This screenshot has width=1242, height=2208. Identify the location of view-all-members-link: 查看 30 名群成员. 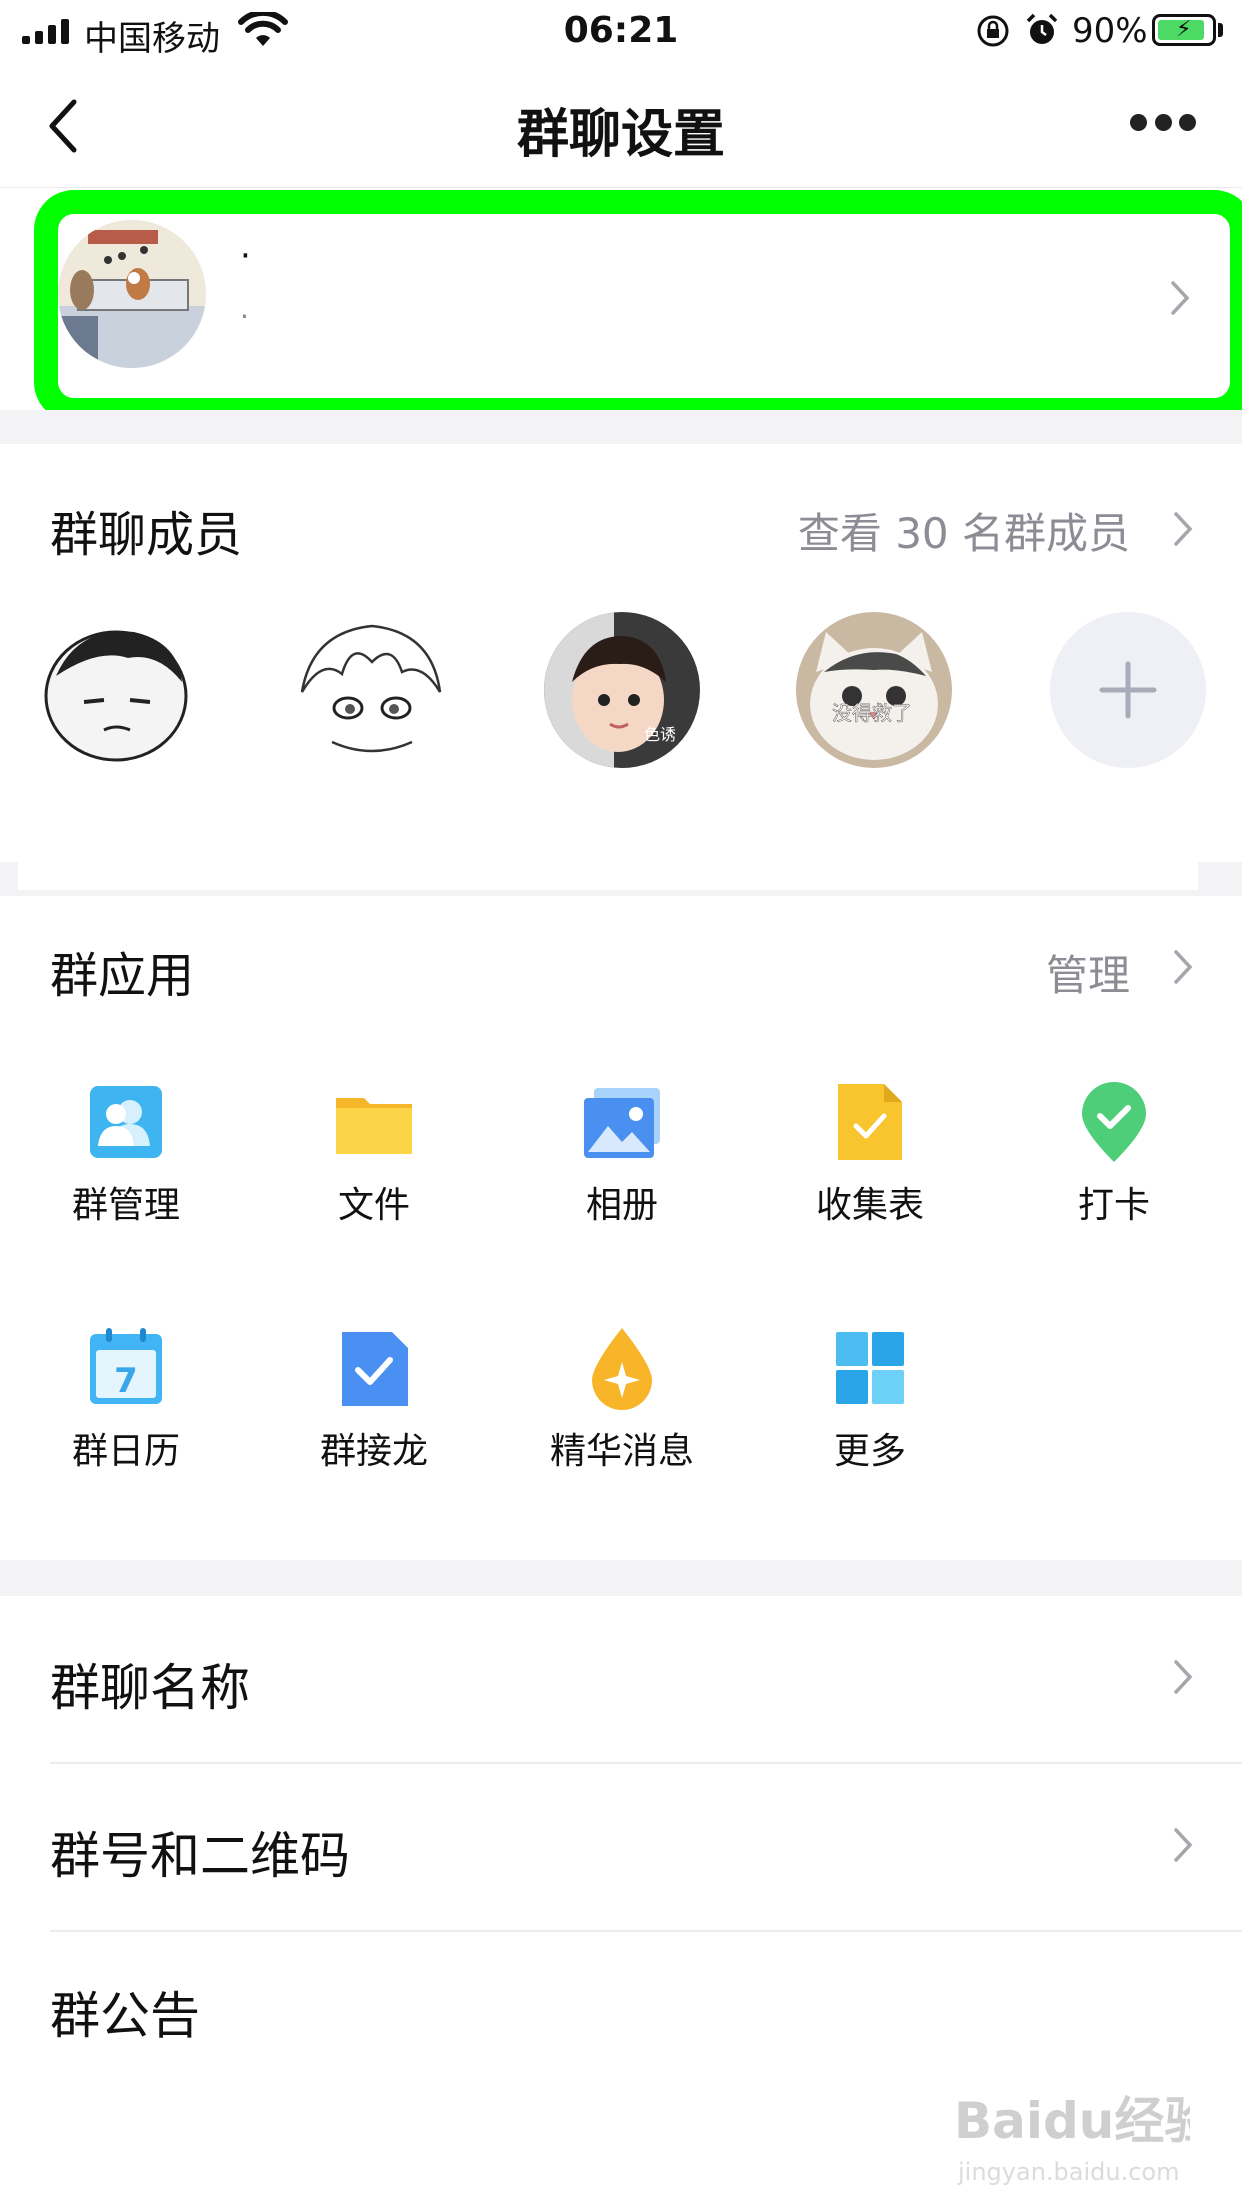
(964, 530).